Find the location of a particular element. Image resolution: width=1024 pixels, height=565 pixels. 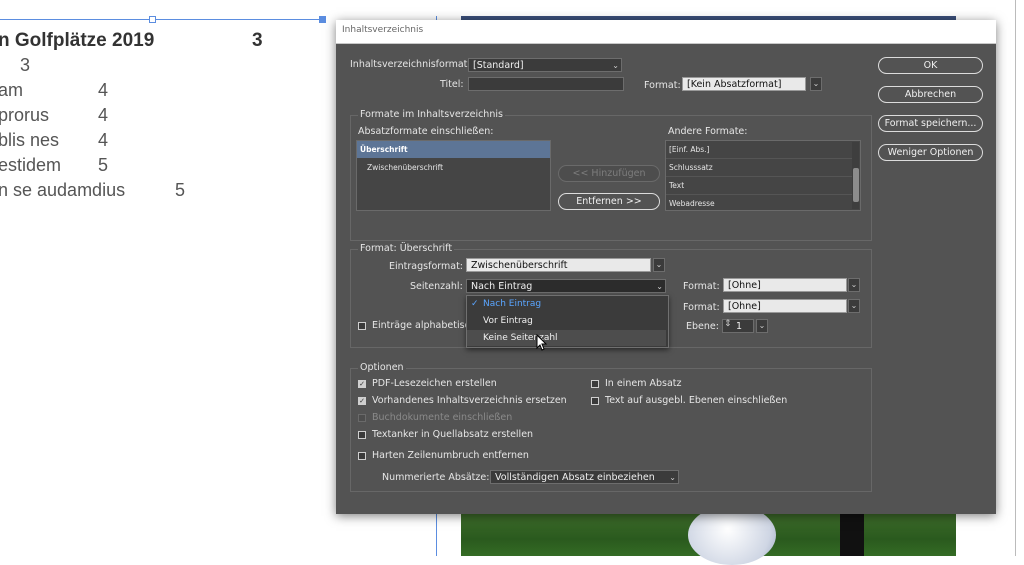

text-anchor-checkbox is located at coordinates (362, 435).